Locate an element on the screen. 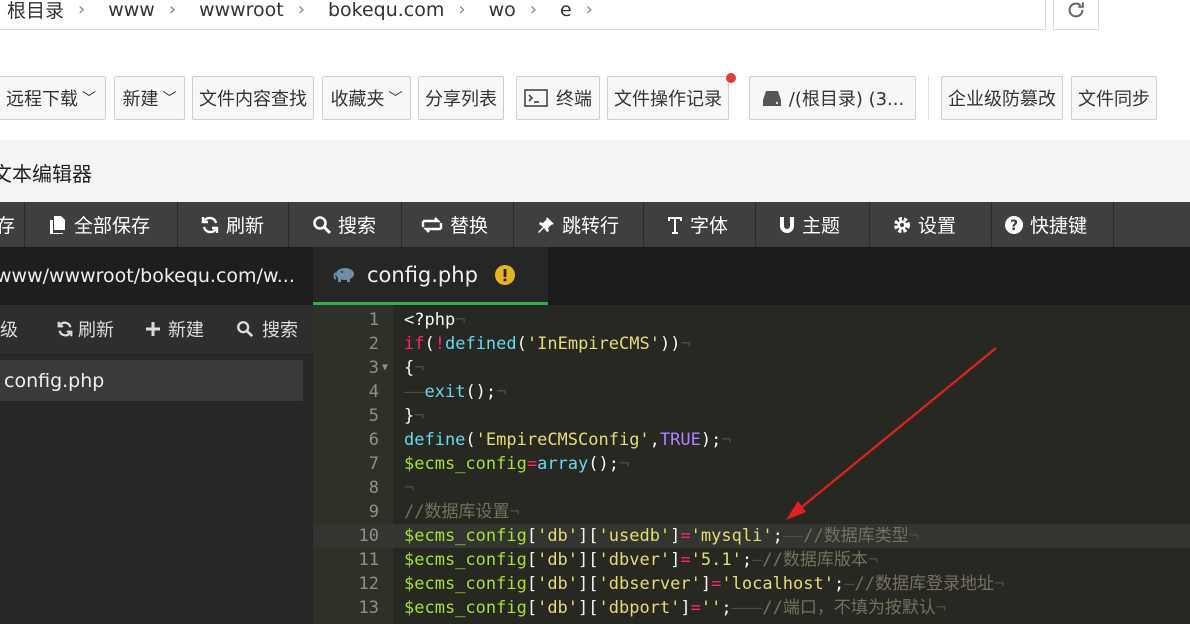  annotation-arrow is located at coordinates (891, 433).